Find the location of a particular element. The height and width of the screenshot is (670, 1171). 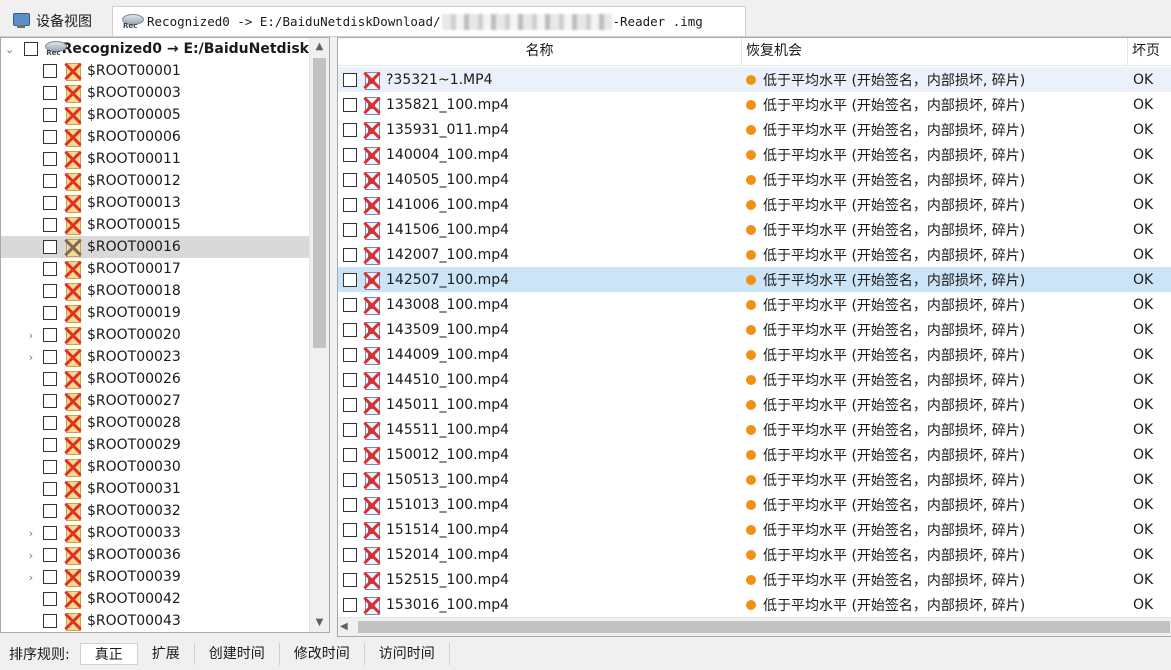

file-row: 135931_011.mp4 低于平均水平 (开始签名，内部损坏, 碎片) OK is located at coordinates (754, 129).